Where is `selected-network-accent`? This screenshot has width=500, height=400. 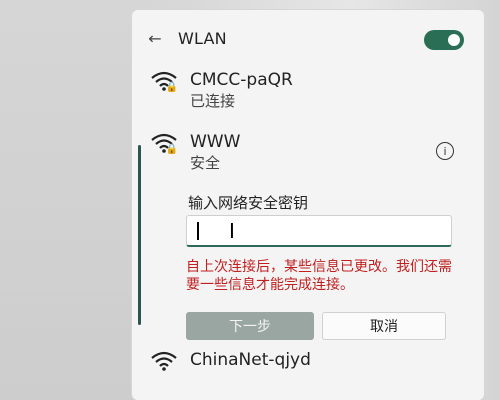
selected-network-accent is located at coordinates (139, 235).